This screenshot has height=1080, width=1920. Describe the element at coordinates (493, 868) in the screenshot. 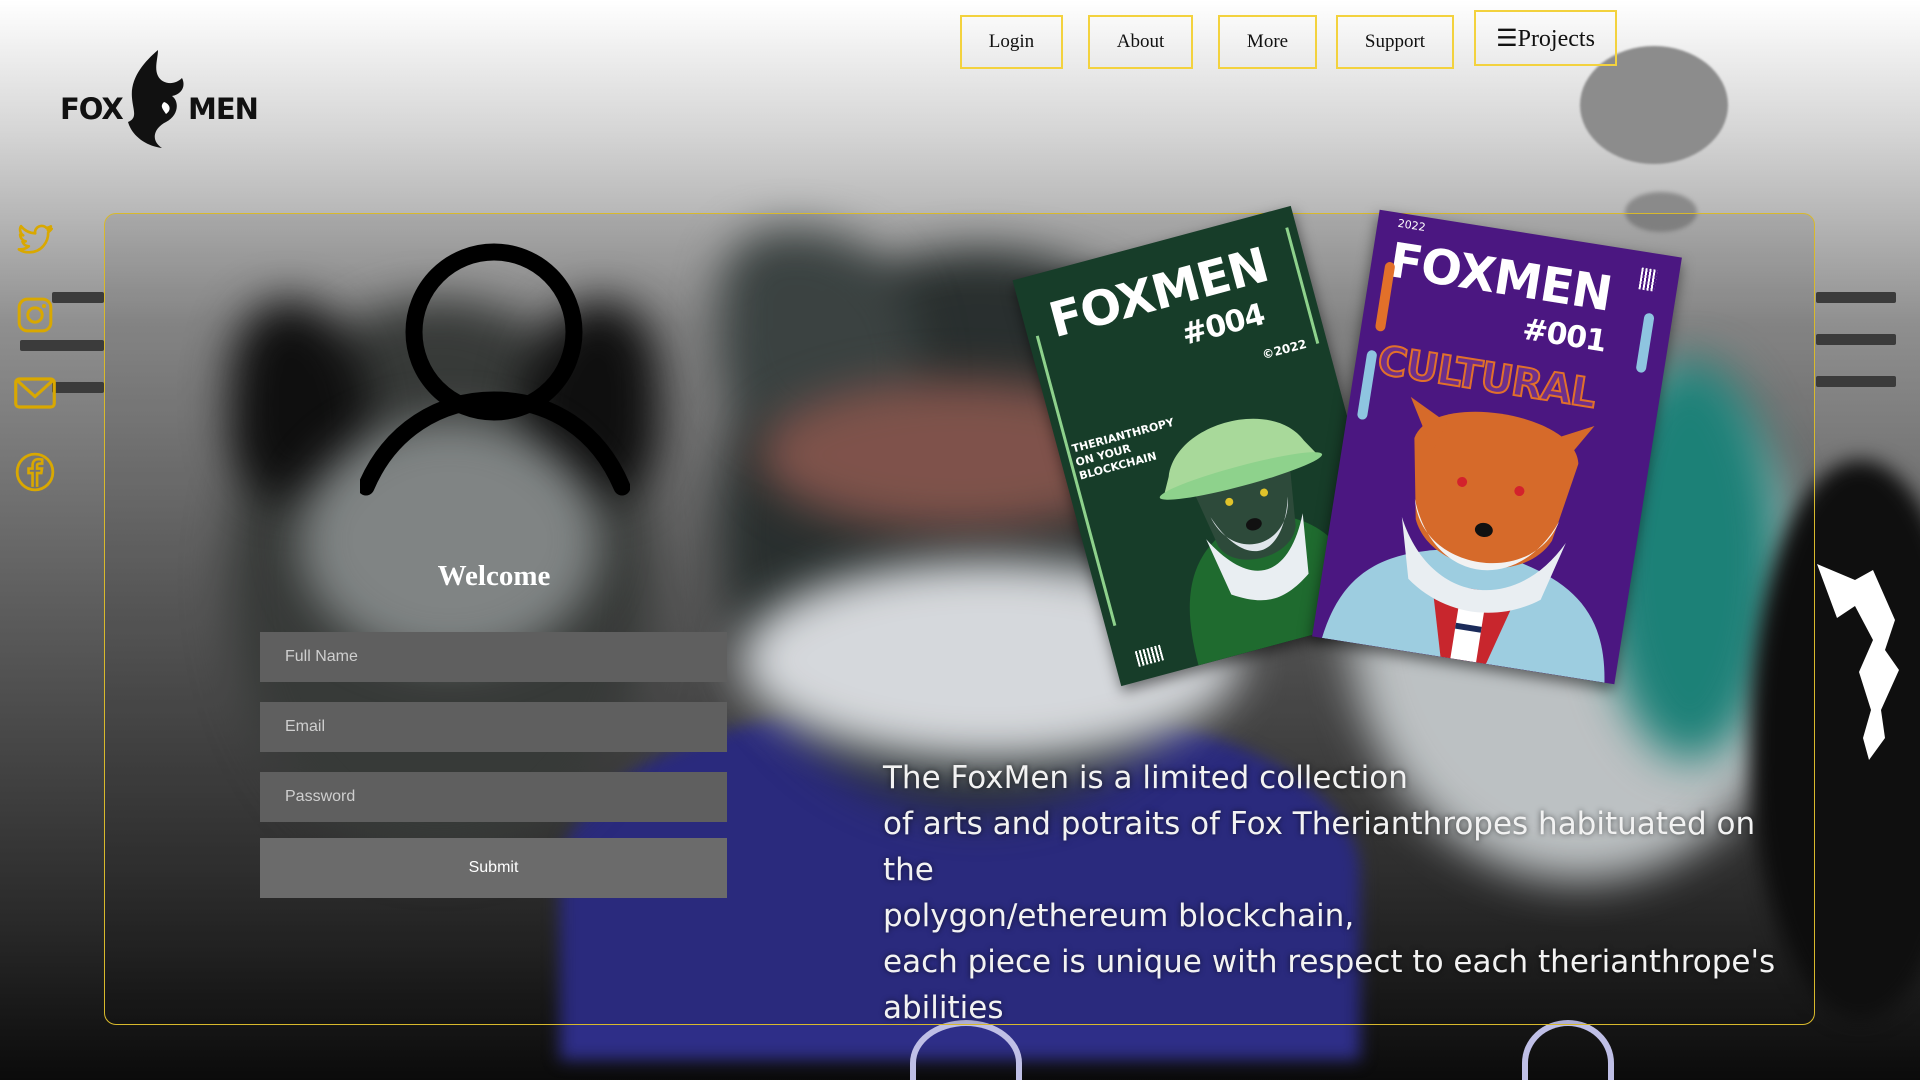

I see `submit-button: Submit` at that location.